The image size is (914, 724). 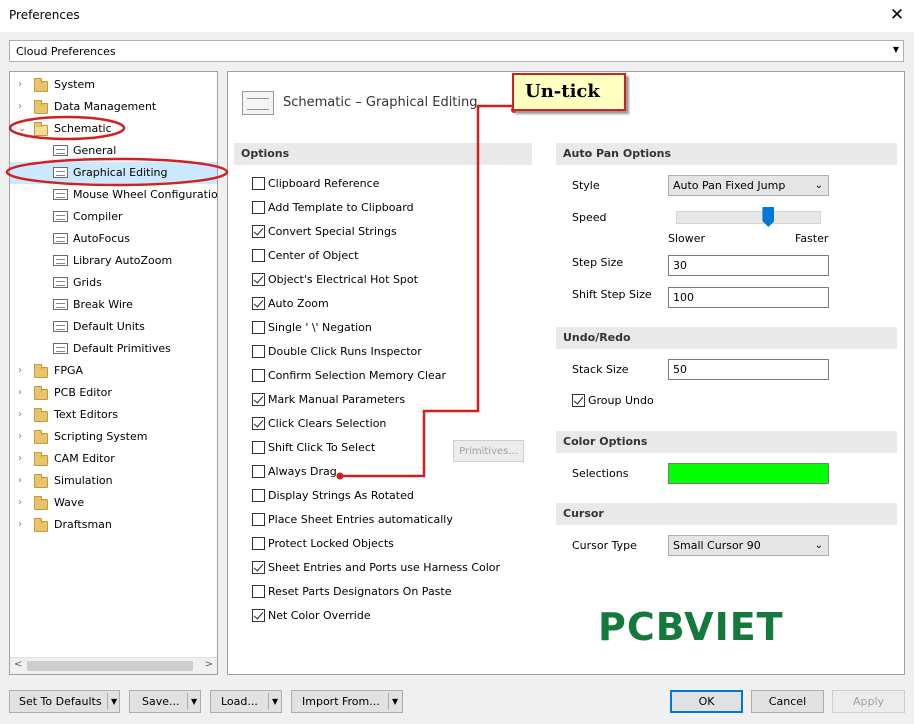 I want to click on stack-size-input: 50, so click(x=748, y=369).